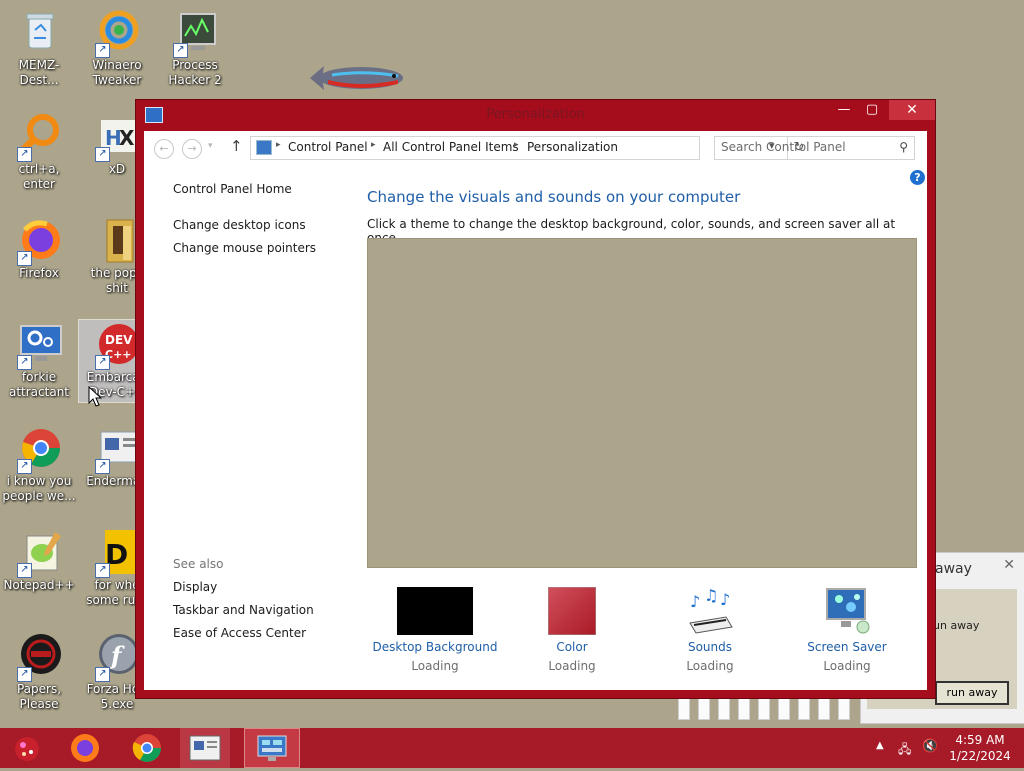  Describe the element at coordinates (39, 248) in the screenshot. I see `desktop-icon-firefox: ↗ Firefox` at that location.